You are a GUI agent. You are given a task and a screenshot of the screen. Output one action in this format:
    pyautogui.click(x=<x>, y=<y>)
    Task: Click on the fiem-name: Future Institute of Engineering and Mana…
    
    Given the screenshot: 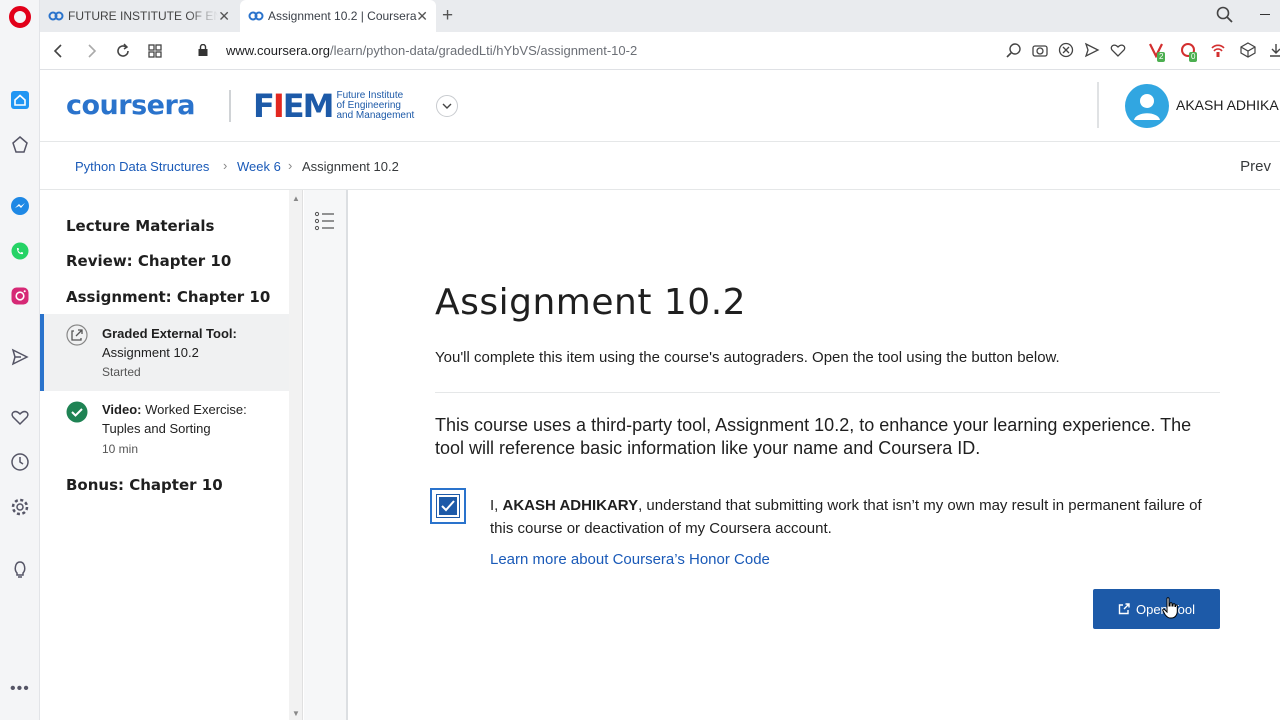 What is the action you would take?
    pyautogui.click(x=386, y=106)
    